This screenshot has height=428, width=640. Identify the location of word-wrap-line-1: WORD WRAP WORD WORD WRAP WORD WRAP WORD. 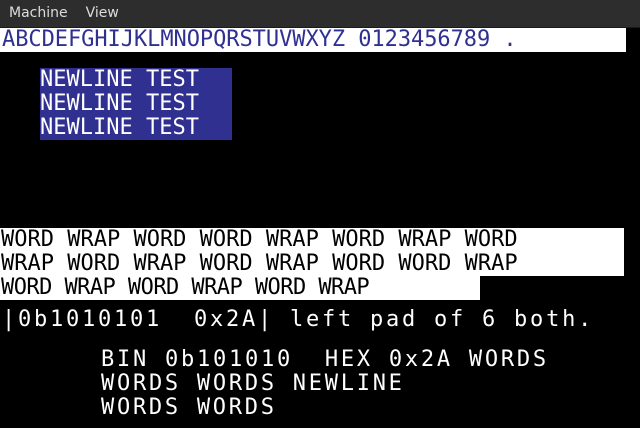
(312, 240).